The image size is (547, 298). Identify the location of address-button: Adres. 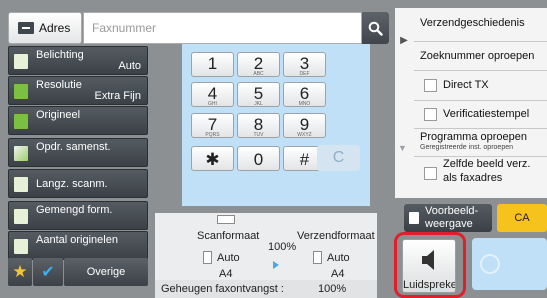
(45, 28).